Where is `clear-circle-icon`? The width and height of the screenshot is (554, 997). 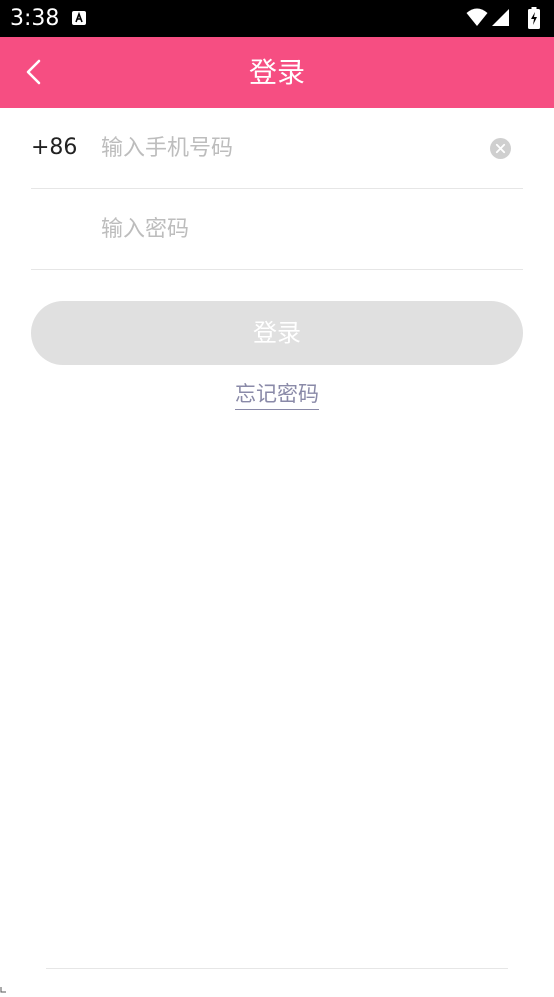 clear-circle-icon is located at coordinates (500, 148).